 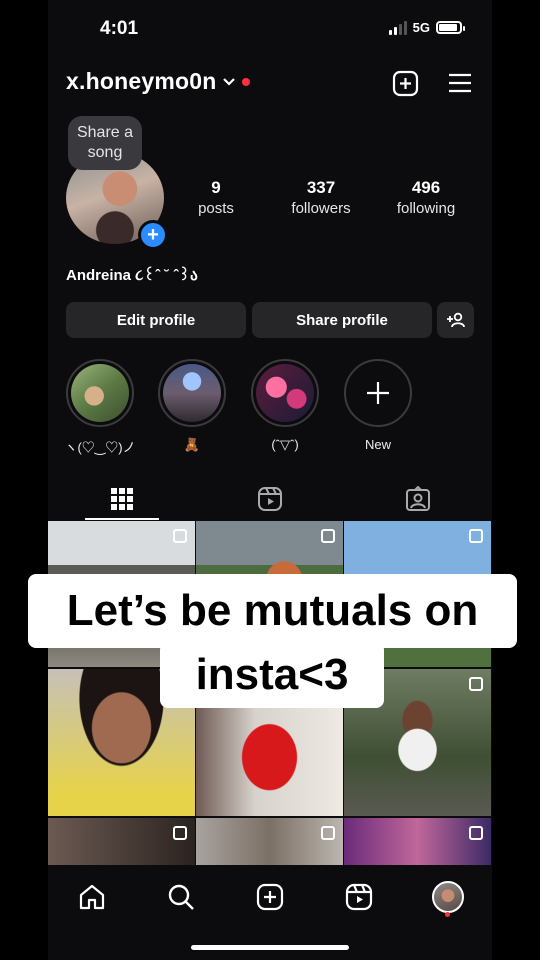 What do you see at coordinates (100, 447) in the screenshot?
I see `highlight-caption: ヽ(♡‿♡)ノ` at bounding box center [100, 447].